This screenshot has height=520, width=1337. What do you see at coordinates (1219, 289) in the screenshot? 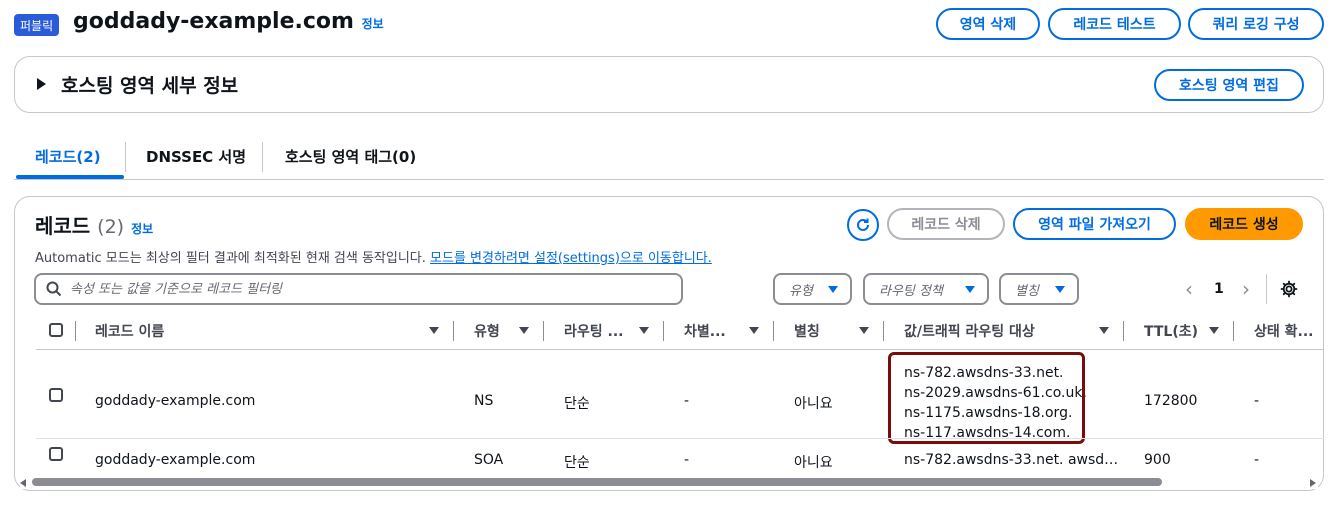
I see `current-page-number: 1` at bounding box center [1219, 289].